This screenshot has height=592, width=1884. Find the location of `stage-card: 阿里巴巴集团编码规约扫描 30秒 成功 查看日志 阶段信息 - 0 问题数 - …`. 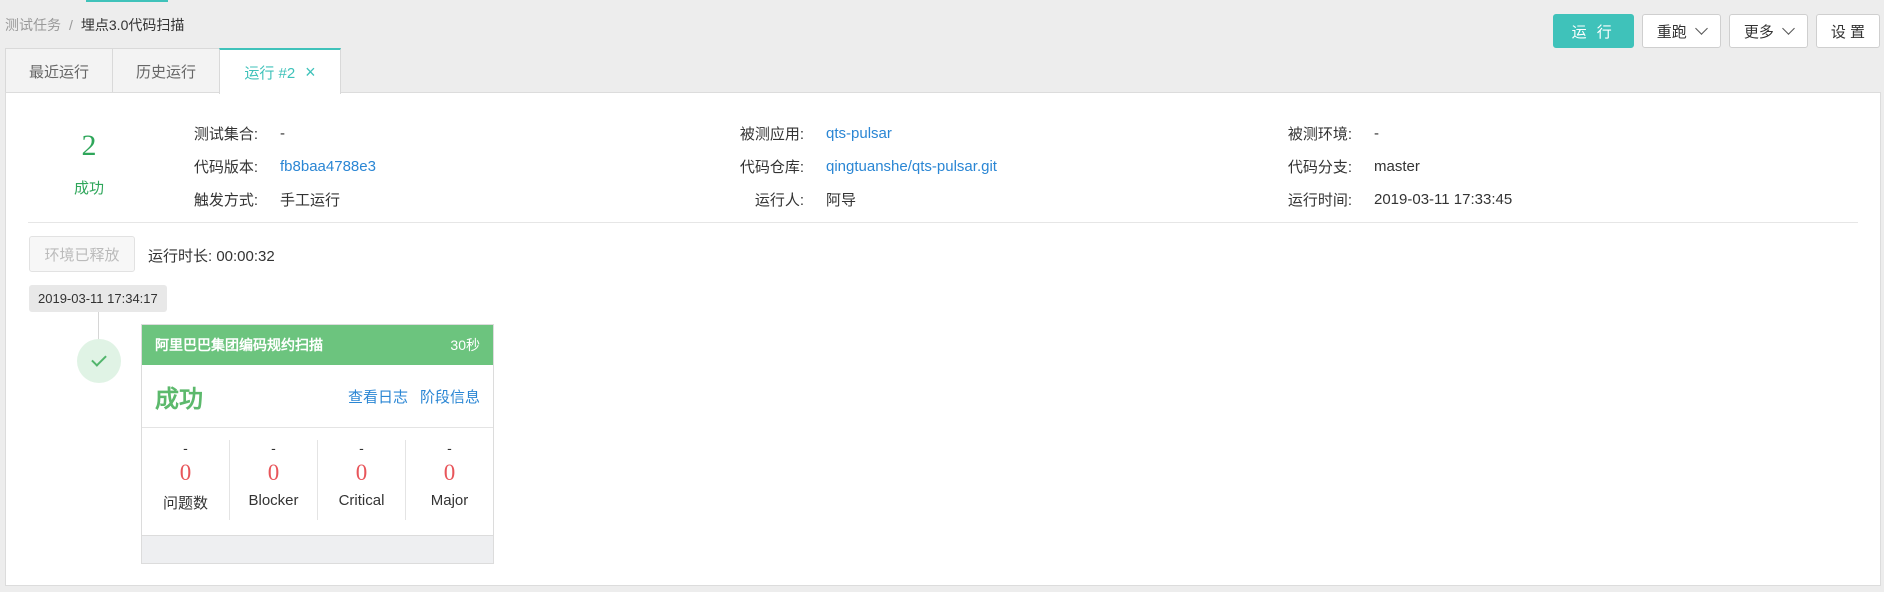

stage-card: 阿里巴巴集团编码规约扫描 30秒 成功 查看日志 阶段信息 - 0 问题数 - … is located at coordinates (317, 444).